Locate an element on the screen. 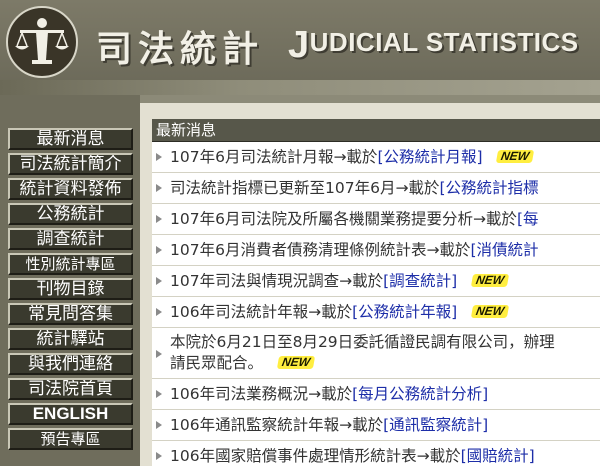 The height and width of the screenshot is (466, 600). nav-preview-zone: 預告專區 is located at coordinates (70, 439).